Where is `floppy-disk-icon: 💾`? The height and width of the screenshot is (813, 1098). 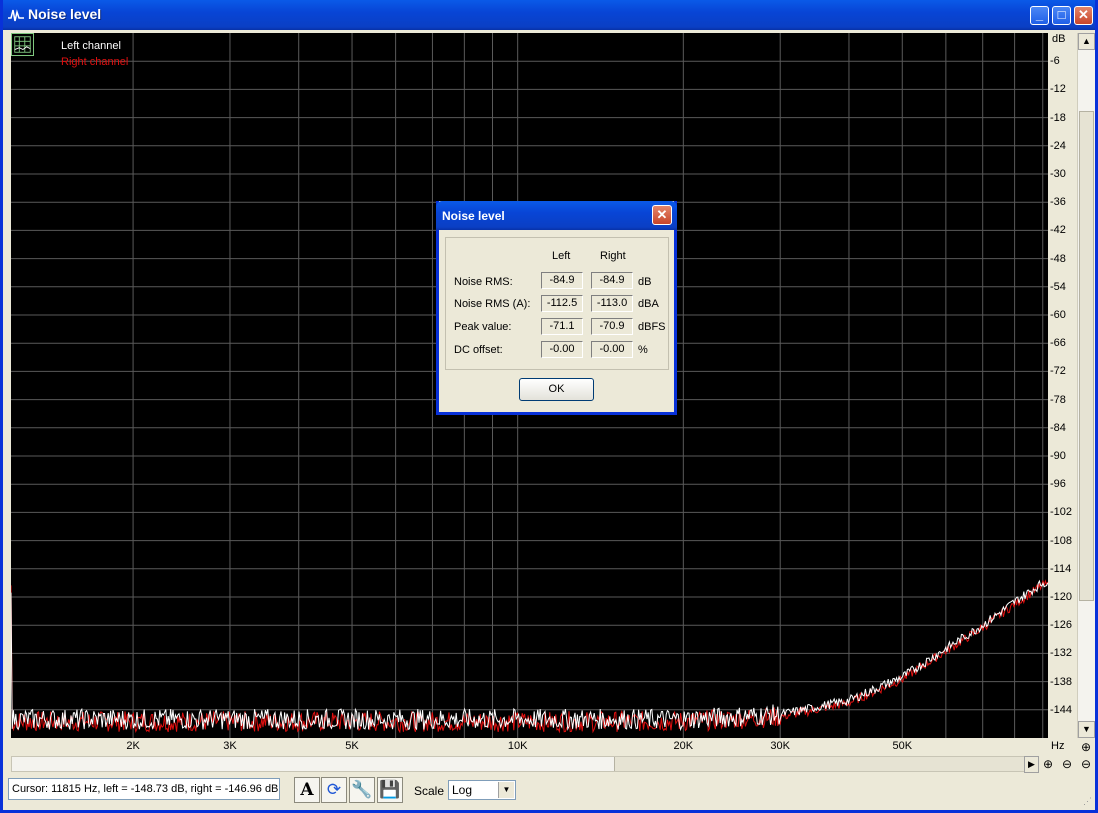 floppy-disk-icon: 💾 is located at coordinates (390, 789).